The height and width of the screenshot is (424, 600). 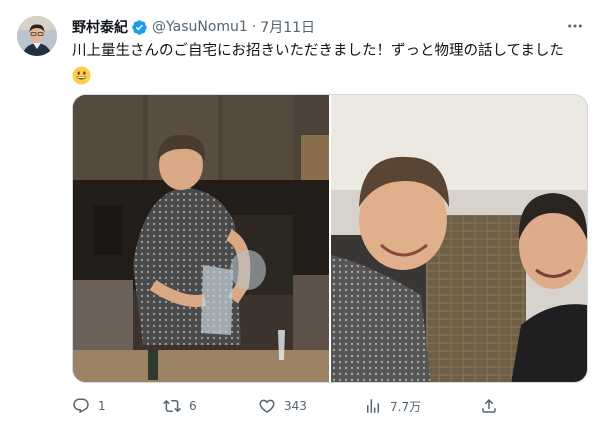 I want to click on like-icon, so click(x=267, y=406).